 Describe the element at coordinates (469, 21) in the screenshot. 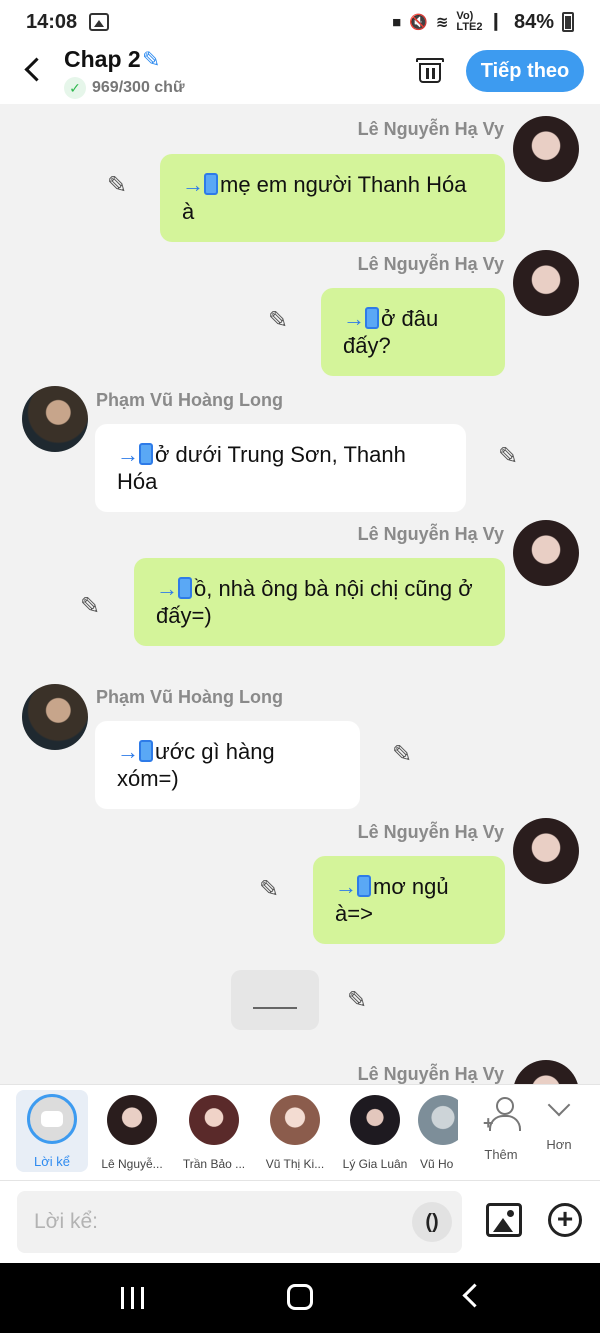

I see `network-label: Vo) LTE2` at that location.